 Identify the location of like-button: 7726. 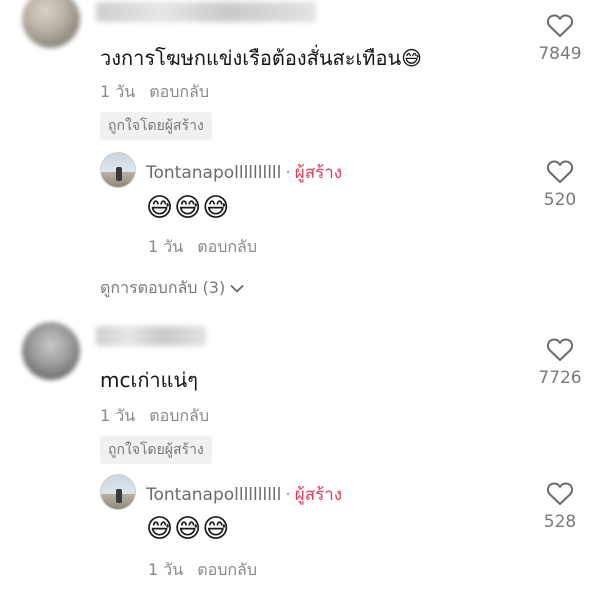
(560, 362).